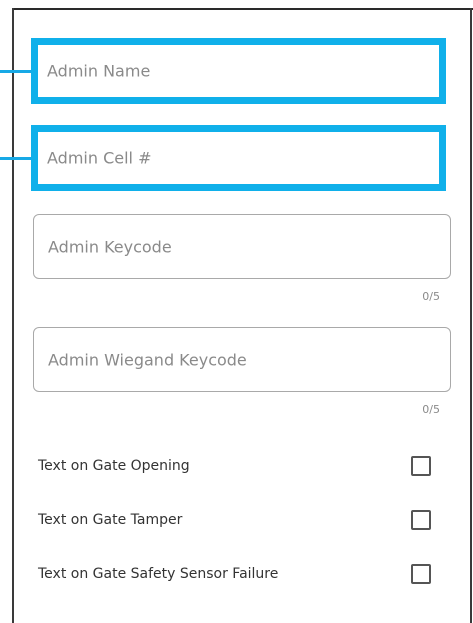  Describe the element at coordinates (242, 9) in the screenshot. I see `panel-top-border` at that location.